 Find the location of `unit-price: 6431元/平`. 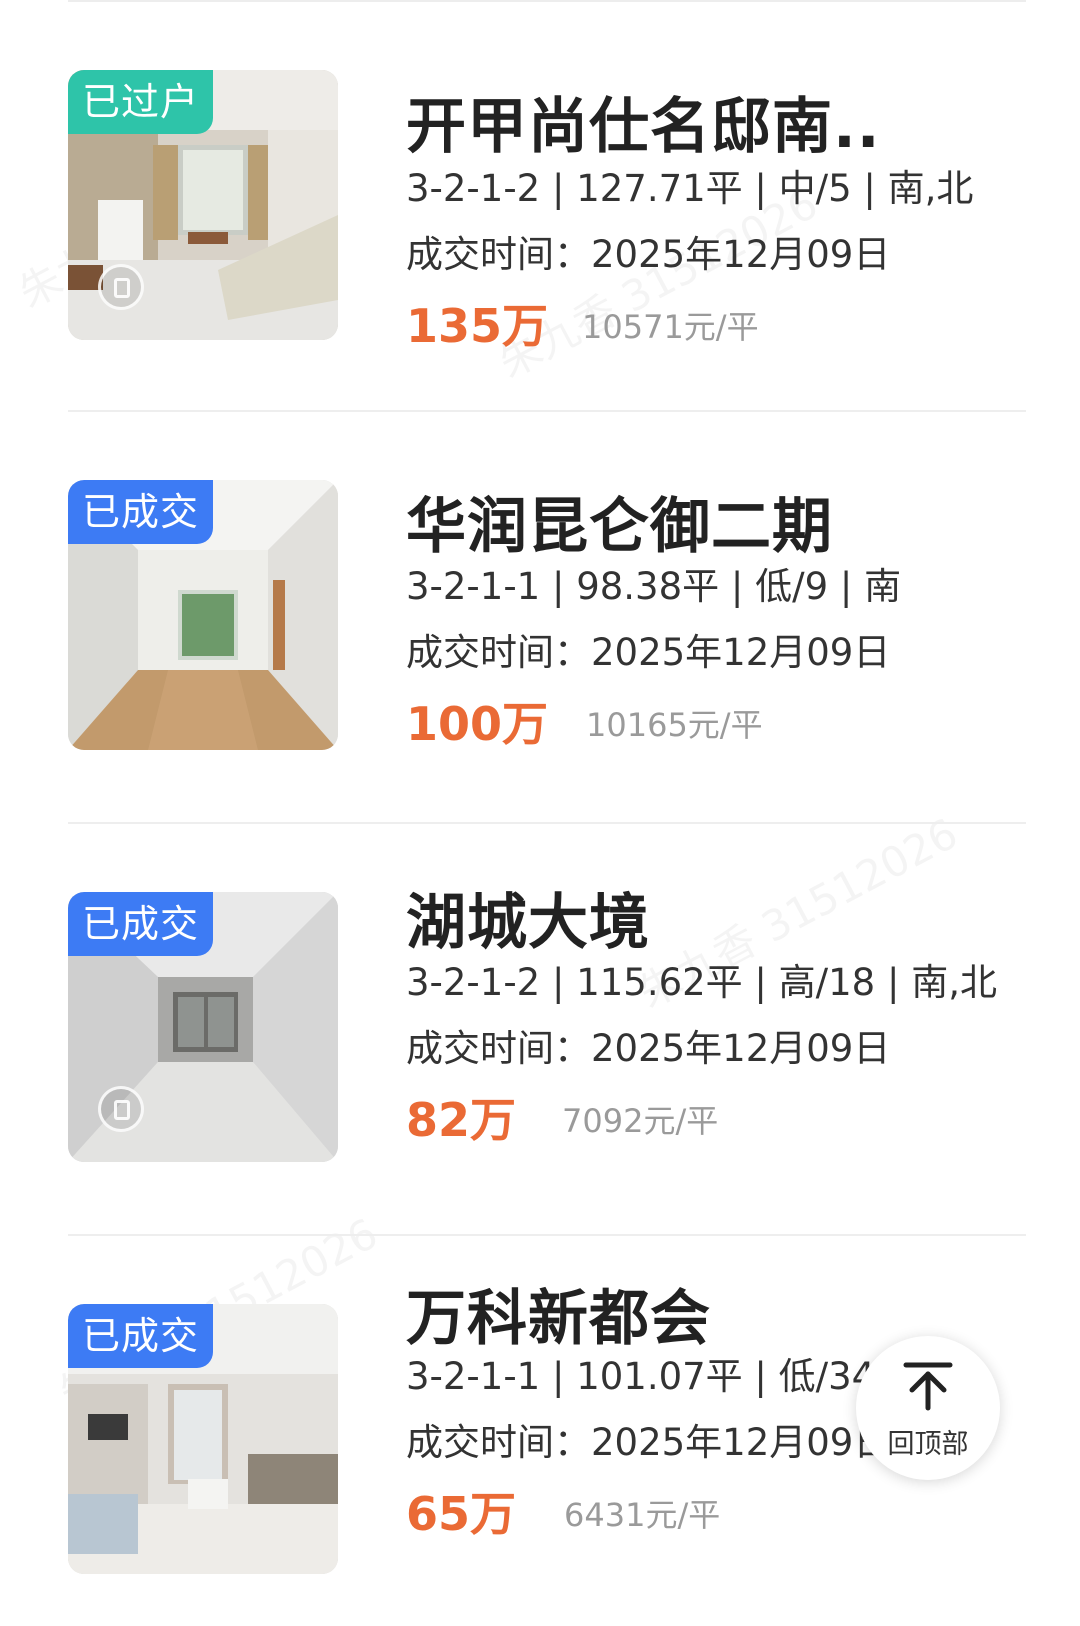

unit-price: 6431元/平 is located at coordinates (642, 1515).